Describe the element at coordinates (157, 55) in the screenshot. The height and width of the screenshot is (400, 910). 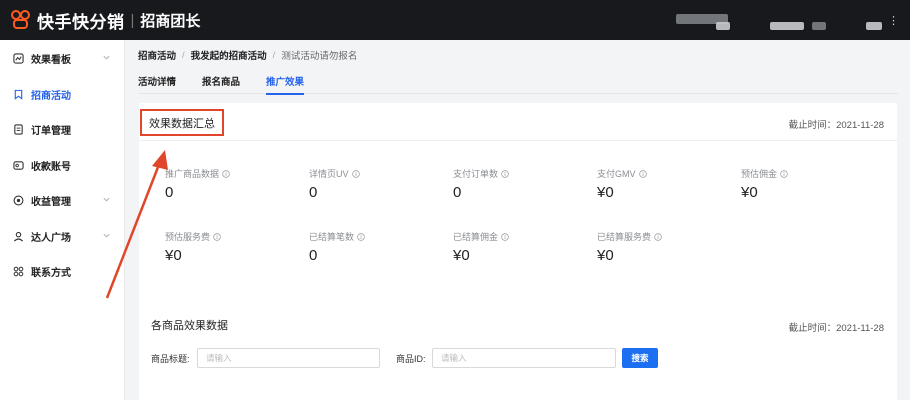
I see `breadcrumb-campaigns: 招商活动` at that location.